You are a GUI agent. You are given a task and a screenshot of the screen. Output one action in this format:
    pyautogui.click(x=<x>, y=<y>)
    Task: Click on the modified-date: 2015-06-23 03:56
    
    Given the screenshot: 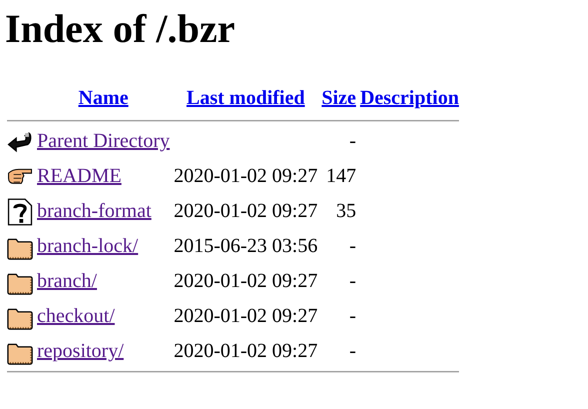 What is the action you would take?
    pyautogui.click(x=246, y=246)
    